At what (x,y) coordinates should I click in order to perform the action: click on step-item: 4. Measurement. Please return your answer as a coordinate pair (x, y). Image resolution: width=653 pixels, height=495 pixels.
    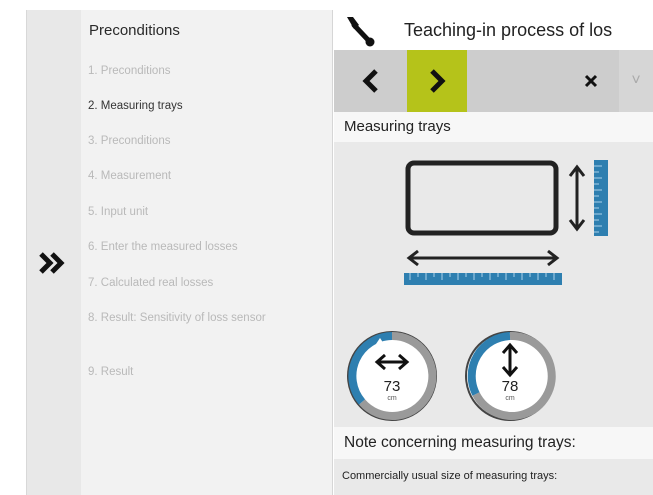
    Looking at the image, I should click on (188, 176).